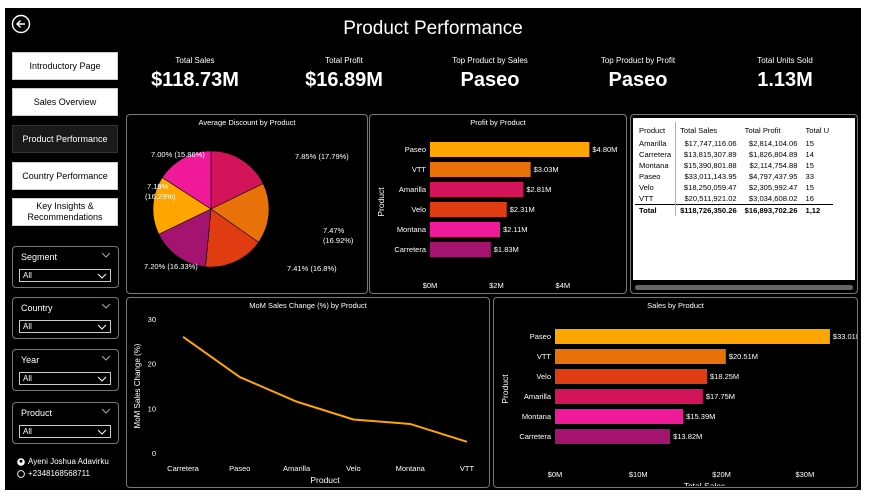 The height and width of the screenshot is (496, 869). What do you see at coordinates (65, 326) in the screenshot?
I see `country-dropdown: All` at bounding box center [65, 326].